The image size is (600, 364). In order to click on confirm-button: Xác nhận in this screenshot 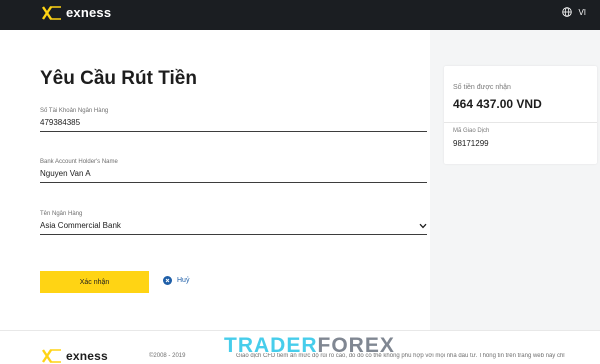, I will do `click(94, 282)`.